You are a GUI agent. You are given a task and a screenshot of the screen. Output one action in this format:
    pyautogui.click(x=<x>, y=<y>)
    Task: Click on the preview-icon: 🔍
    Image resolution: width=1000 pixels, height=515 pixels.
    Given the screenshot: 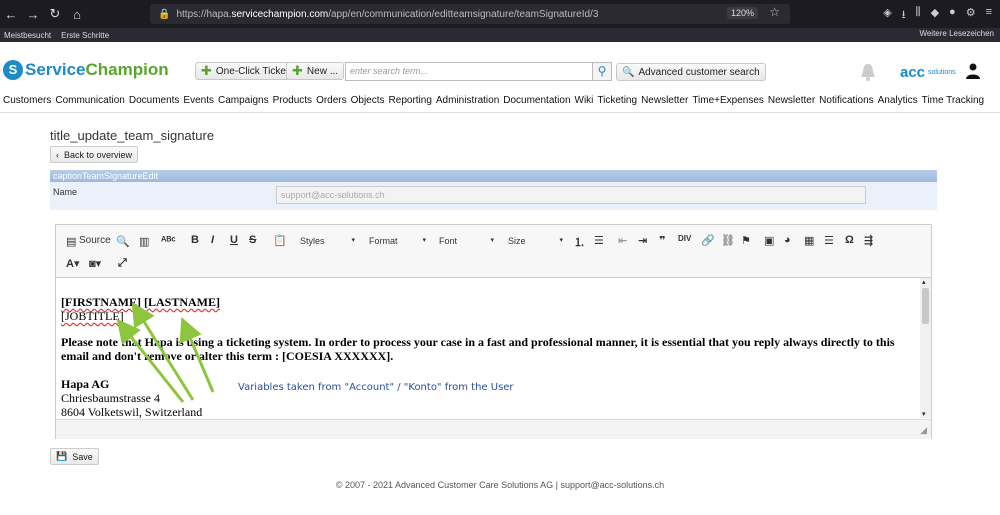 What is the action you would take?
    pyautogui.click(x=123, y=241)
    